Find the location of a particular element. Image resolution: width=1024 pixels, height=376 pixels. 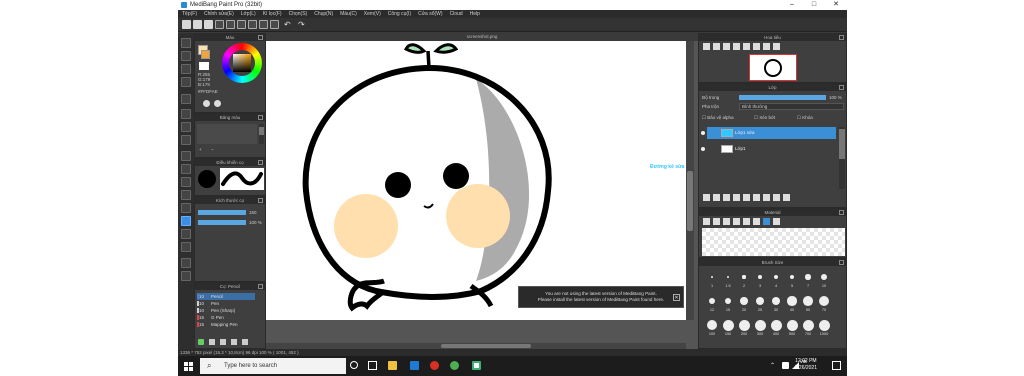

material-selected-icon is located at coordinates (766, 221).